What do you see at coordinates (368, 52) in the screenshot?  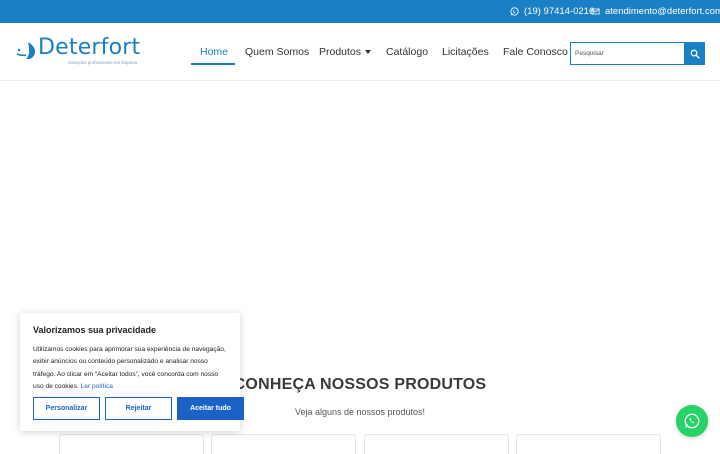 I see `chevron-down-icon` at bounding box center [368, 52].